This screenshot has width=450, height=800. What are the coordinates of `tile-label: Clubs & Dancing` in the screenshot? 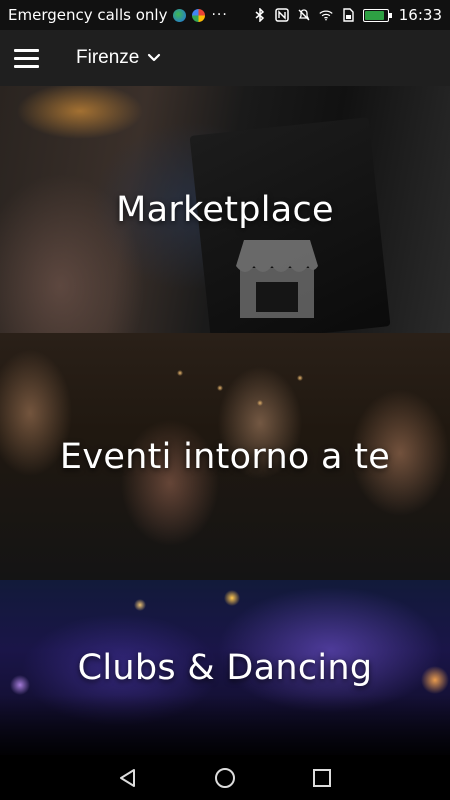 It's located at (225, 667).